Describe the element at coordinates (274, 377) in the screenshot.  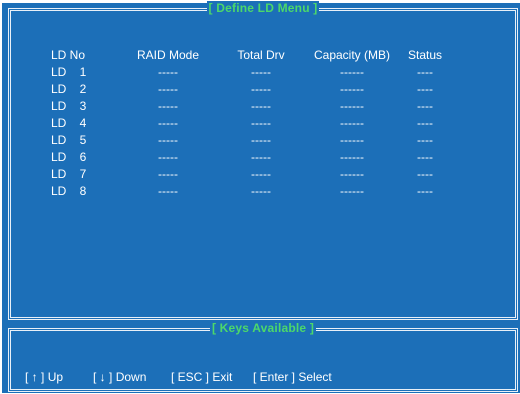
I see `key-enter-key: [ Enter ]` at that location.